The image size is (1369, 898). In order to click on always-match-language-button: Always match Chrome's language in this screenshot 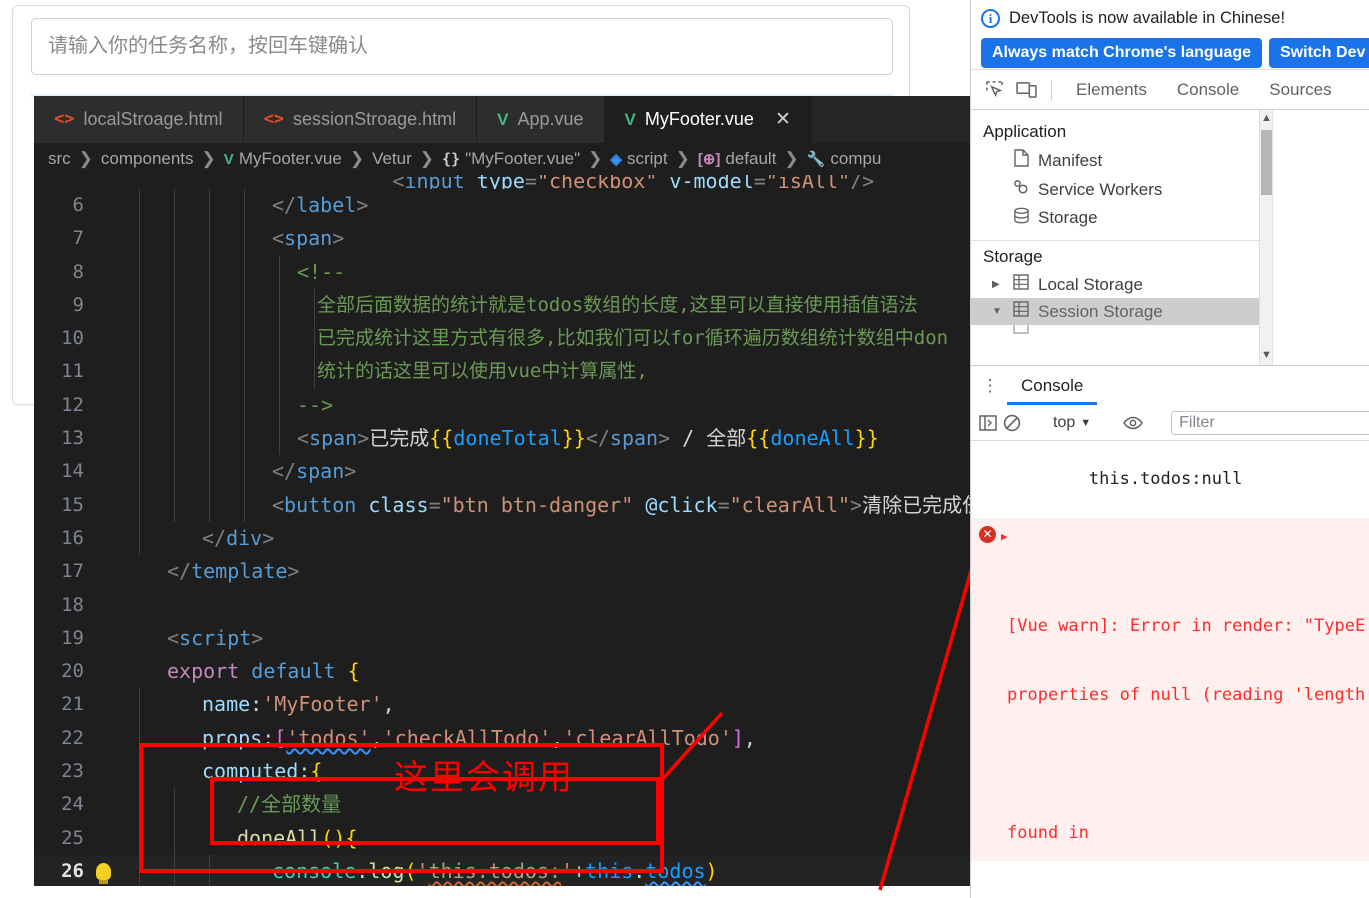, I will do `click(1121, 53)`.